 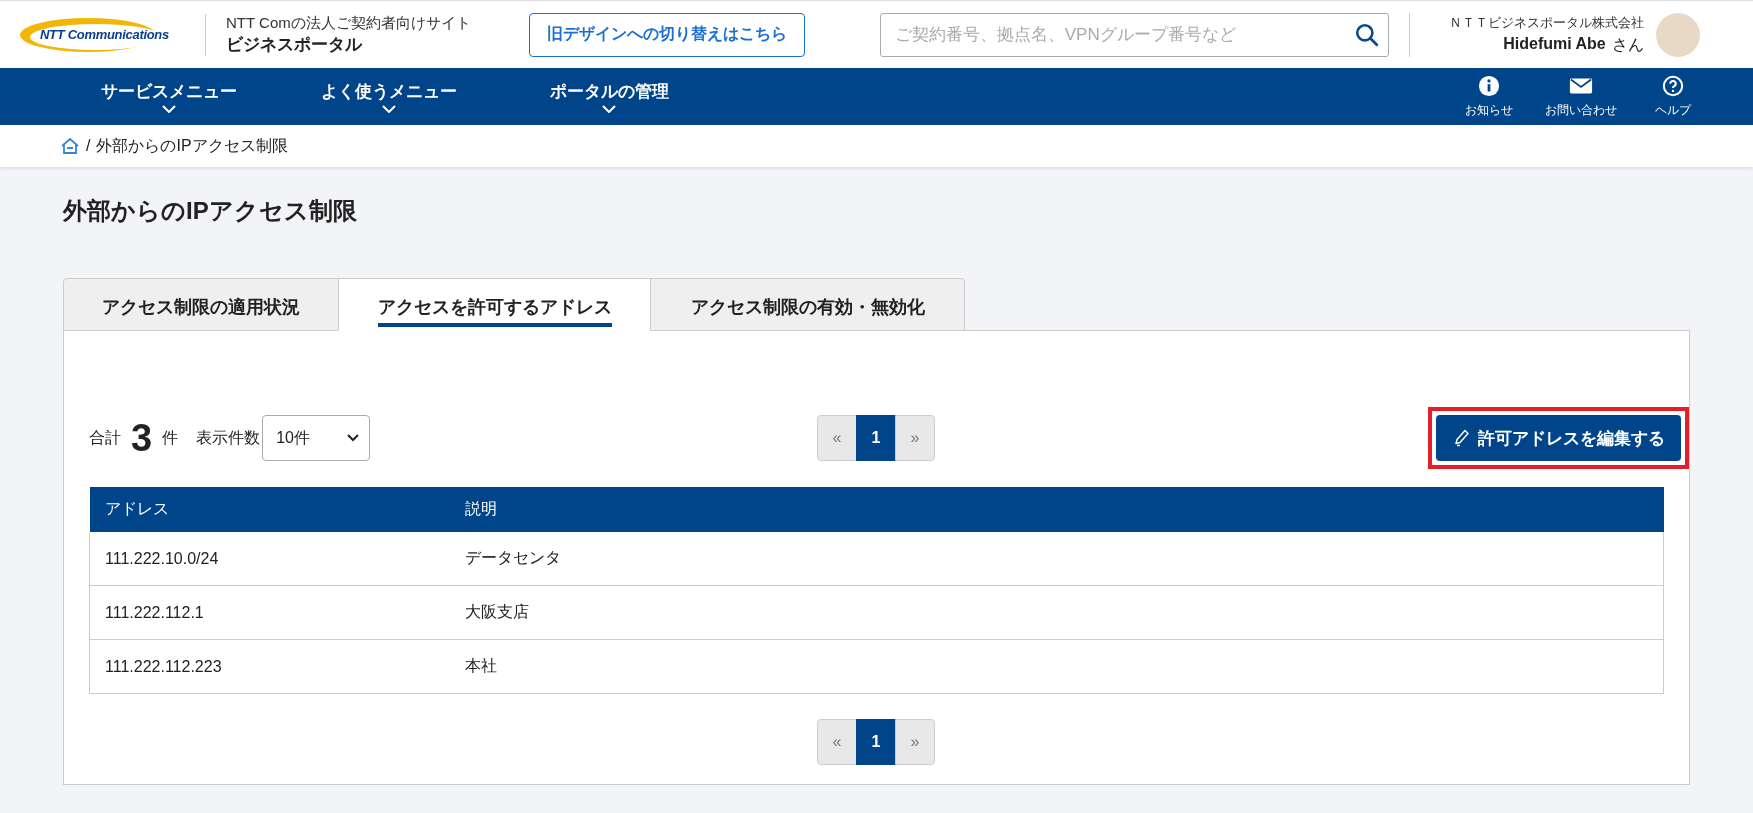 I want to click on table-cell: 111.222.112.223, so click(x=269, y=666).